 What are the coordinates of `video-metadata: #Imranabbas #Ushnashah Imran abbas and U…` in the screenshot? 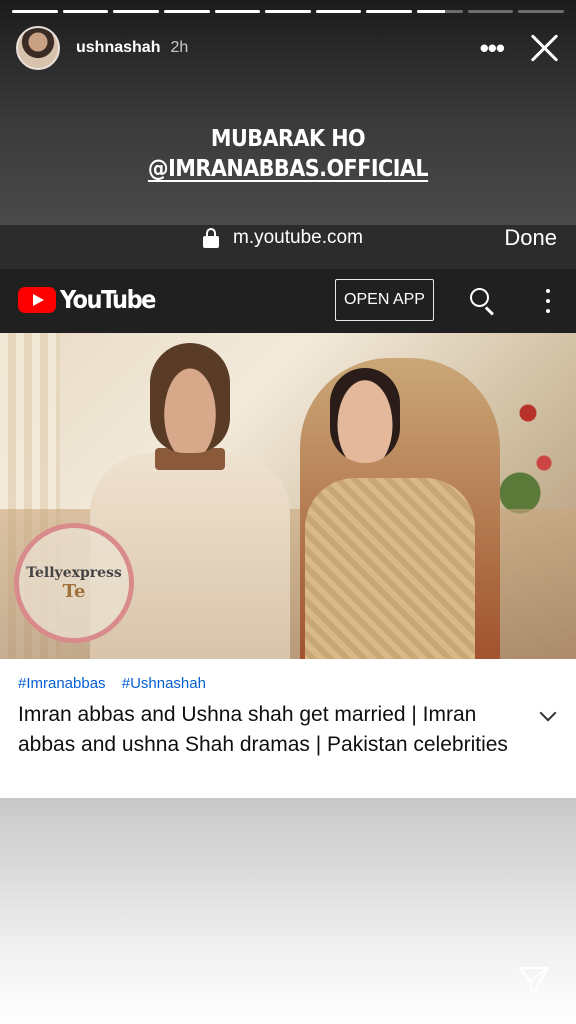 It's located at (288, 729).